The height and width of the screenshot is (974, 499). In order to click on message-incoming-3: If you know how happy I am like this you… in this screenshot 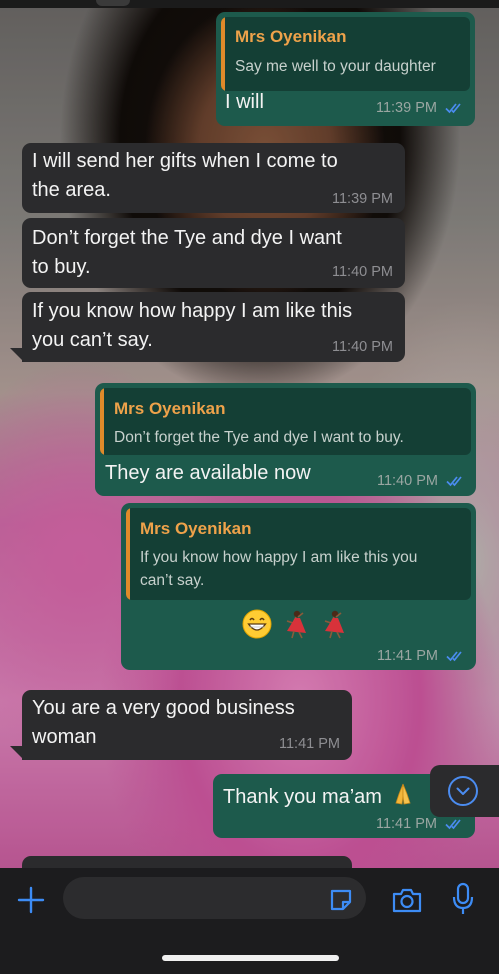, I will do `click(213, 327)`.